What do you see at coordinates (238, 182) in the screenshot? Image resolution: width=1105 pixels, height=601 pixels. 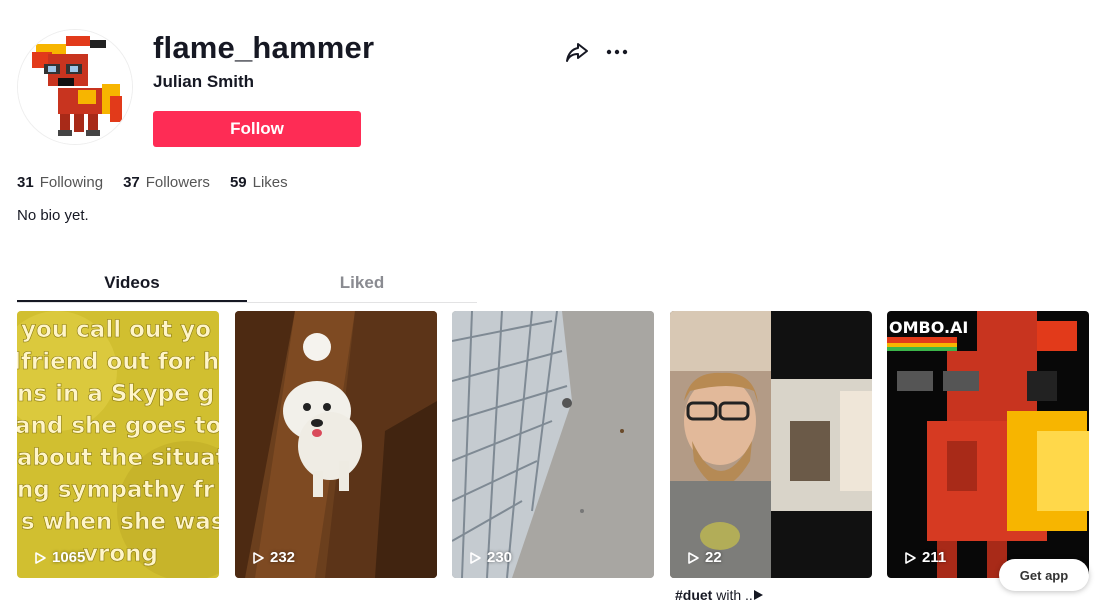 I see `stat-count: 59` at bounding box center [238, 182].